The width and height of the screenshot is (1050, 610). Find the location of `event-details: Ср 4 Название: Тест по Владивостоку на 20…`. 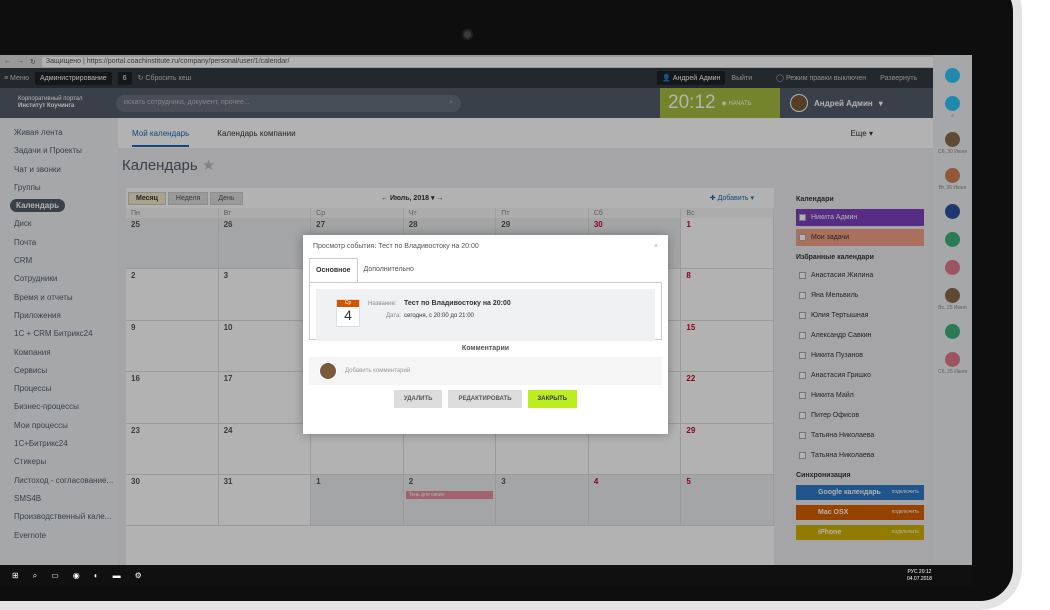

event-details: Ср 4 Название: Тест по Владивостоку на 20… is located at coordinates (485, 311).